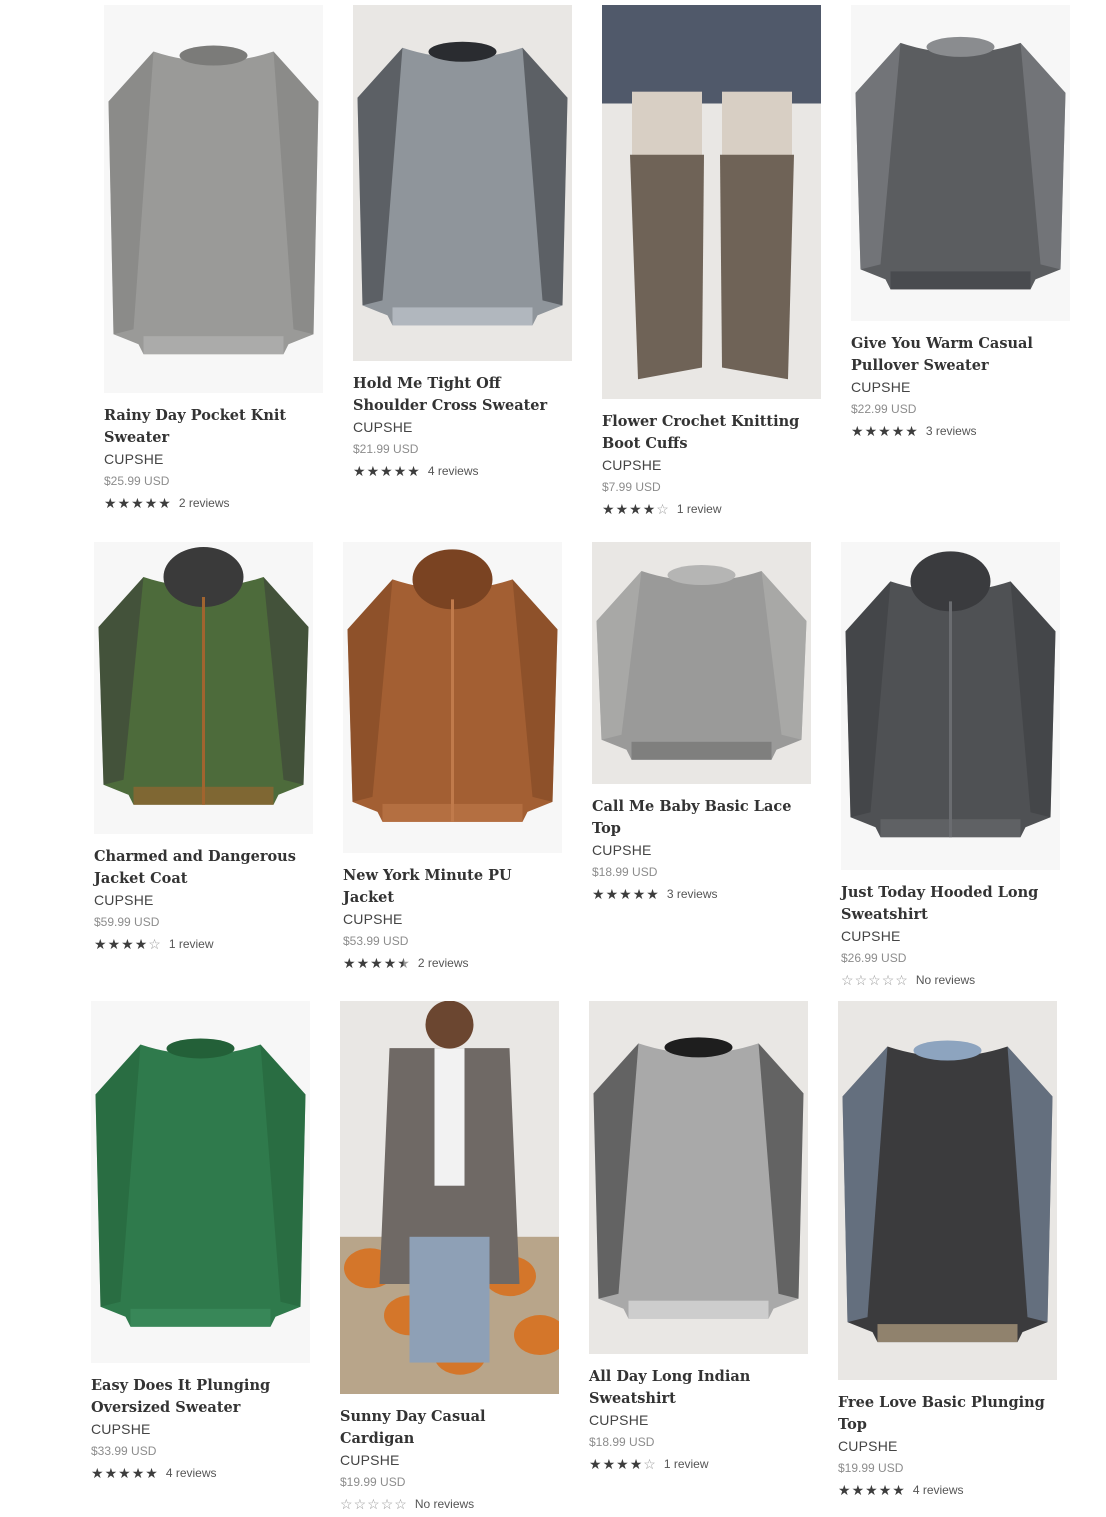  Describe the element at coordinates (622, 1442) in the screenshot. I see `product-price: $18.99 USD` at that location.